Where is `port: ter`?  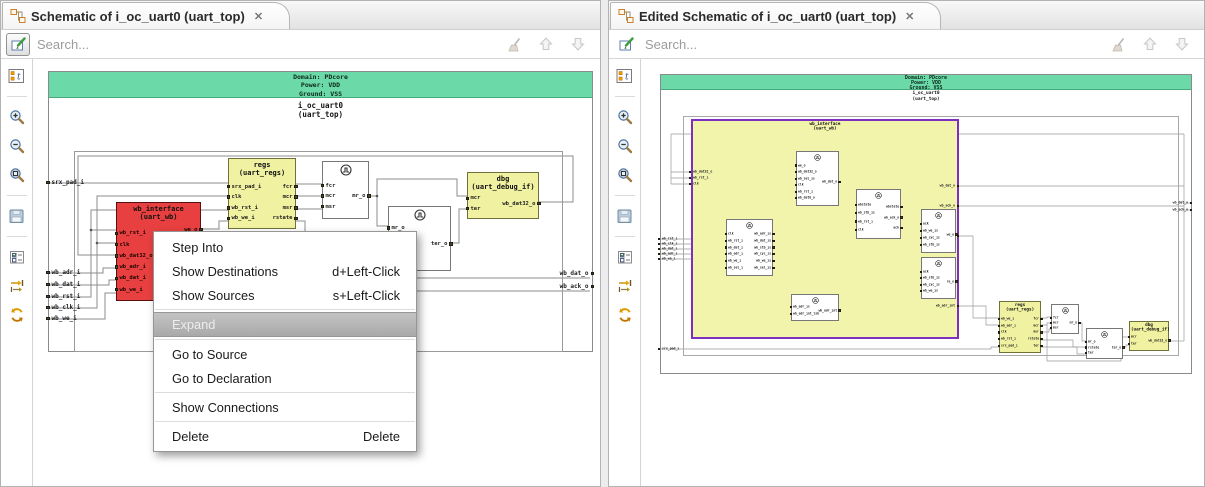
port: ter is located at coordinates (1021, 346).